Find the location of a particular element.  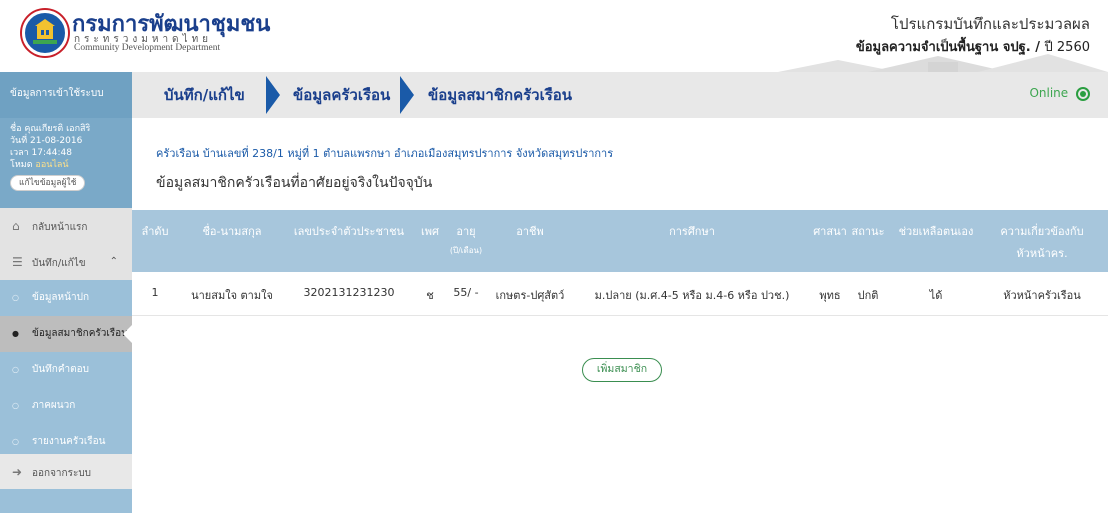

column-header-sex: เพศ is located at coordinates (430, 231).